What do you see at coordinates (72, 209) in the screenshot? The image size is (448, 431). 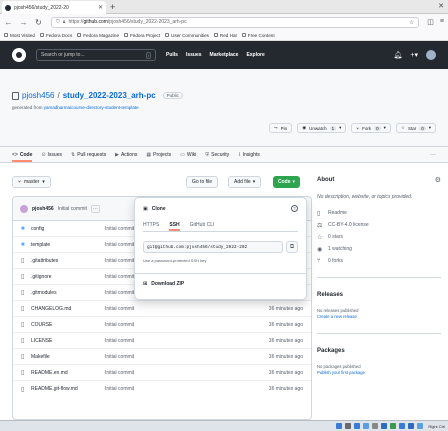 I see `commit-message: Initial commit` at bounding box center [72, 209].